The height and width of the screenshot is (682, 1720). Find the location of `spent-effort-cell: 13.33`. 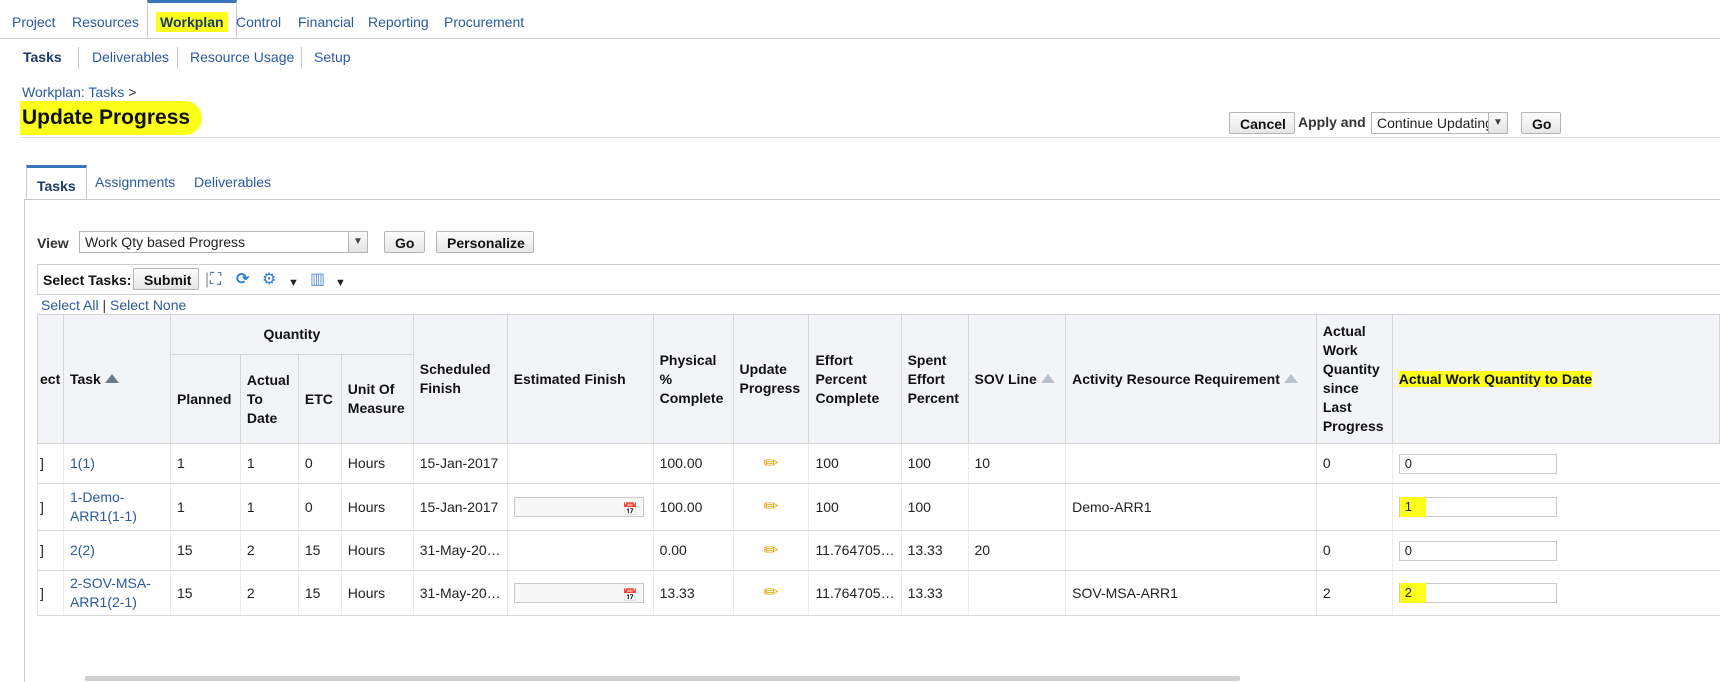

spent-effort-cell: 13.33 is located at coordinates (934, 550).